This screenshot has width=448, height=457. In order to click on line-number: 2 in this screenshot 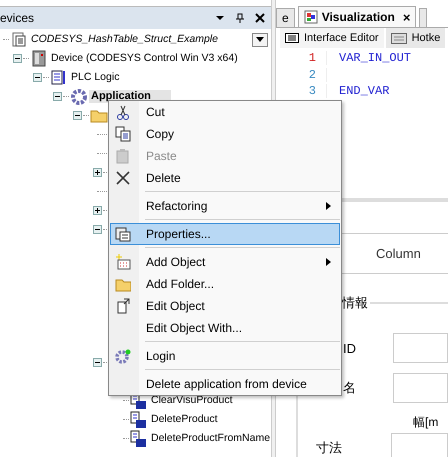, I will do `click(301, 75)`.